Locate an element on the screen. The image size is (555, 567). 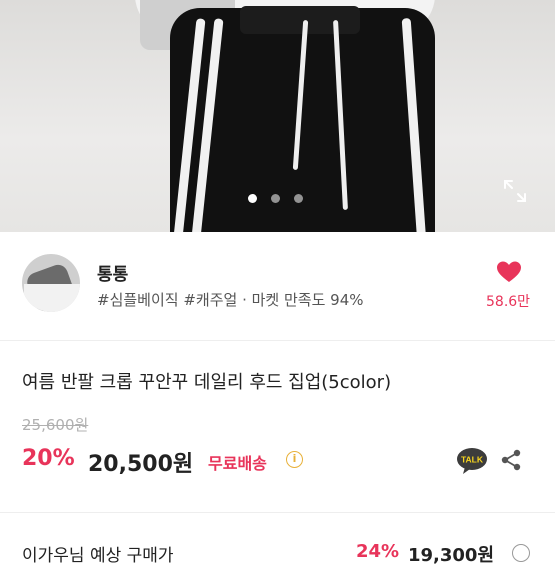
seller-tags: #심플베이직 #캐주얼 · 마켓 만족도 94% is located at coordinates (230, 300).